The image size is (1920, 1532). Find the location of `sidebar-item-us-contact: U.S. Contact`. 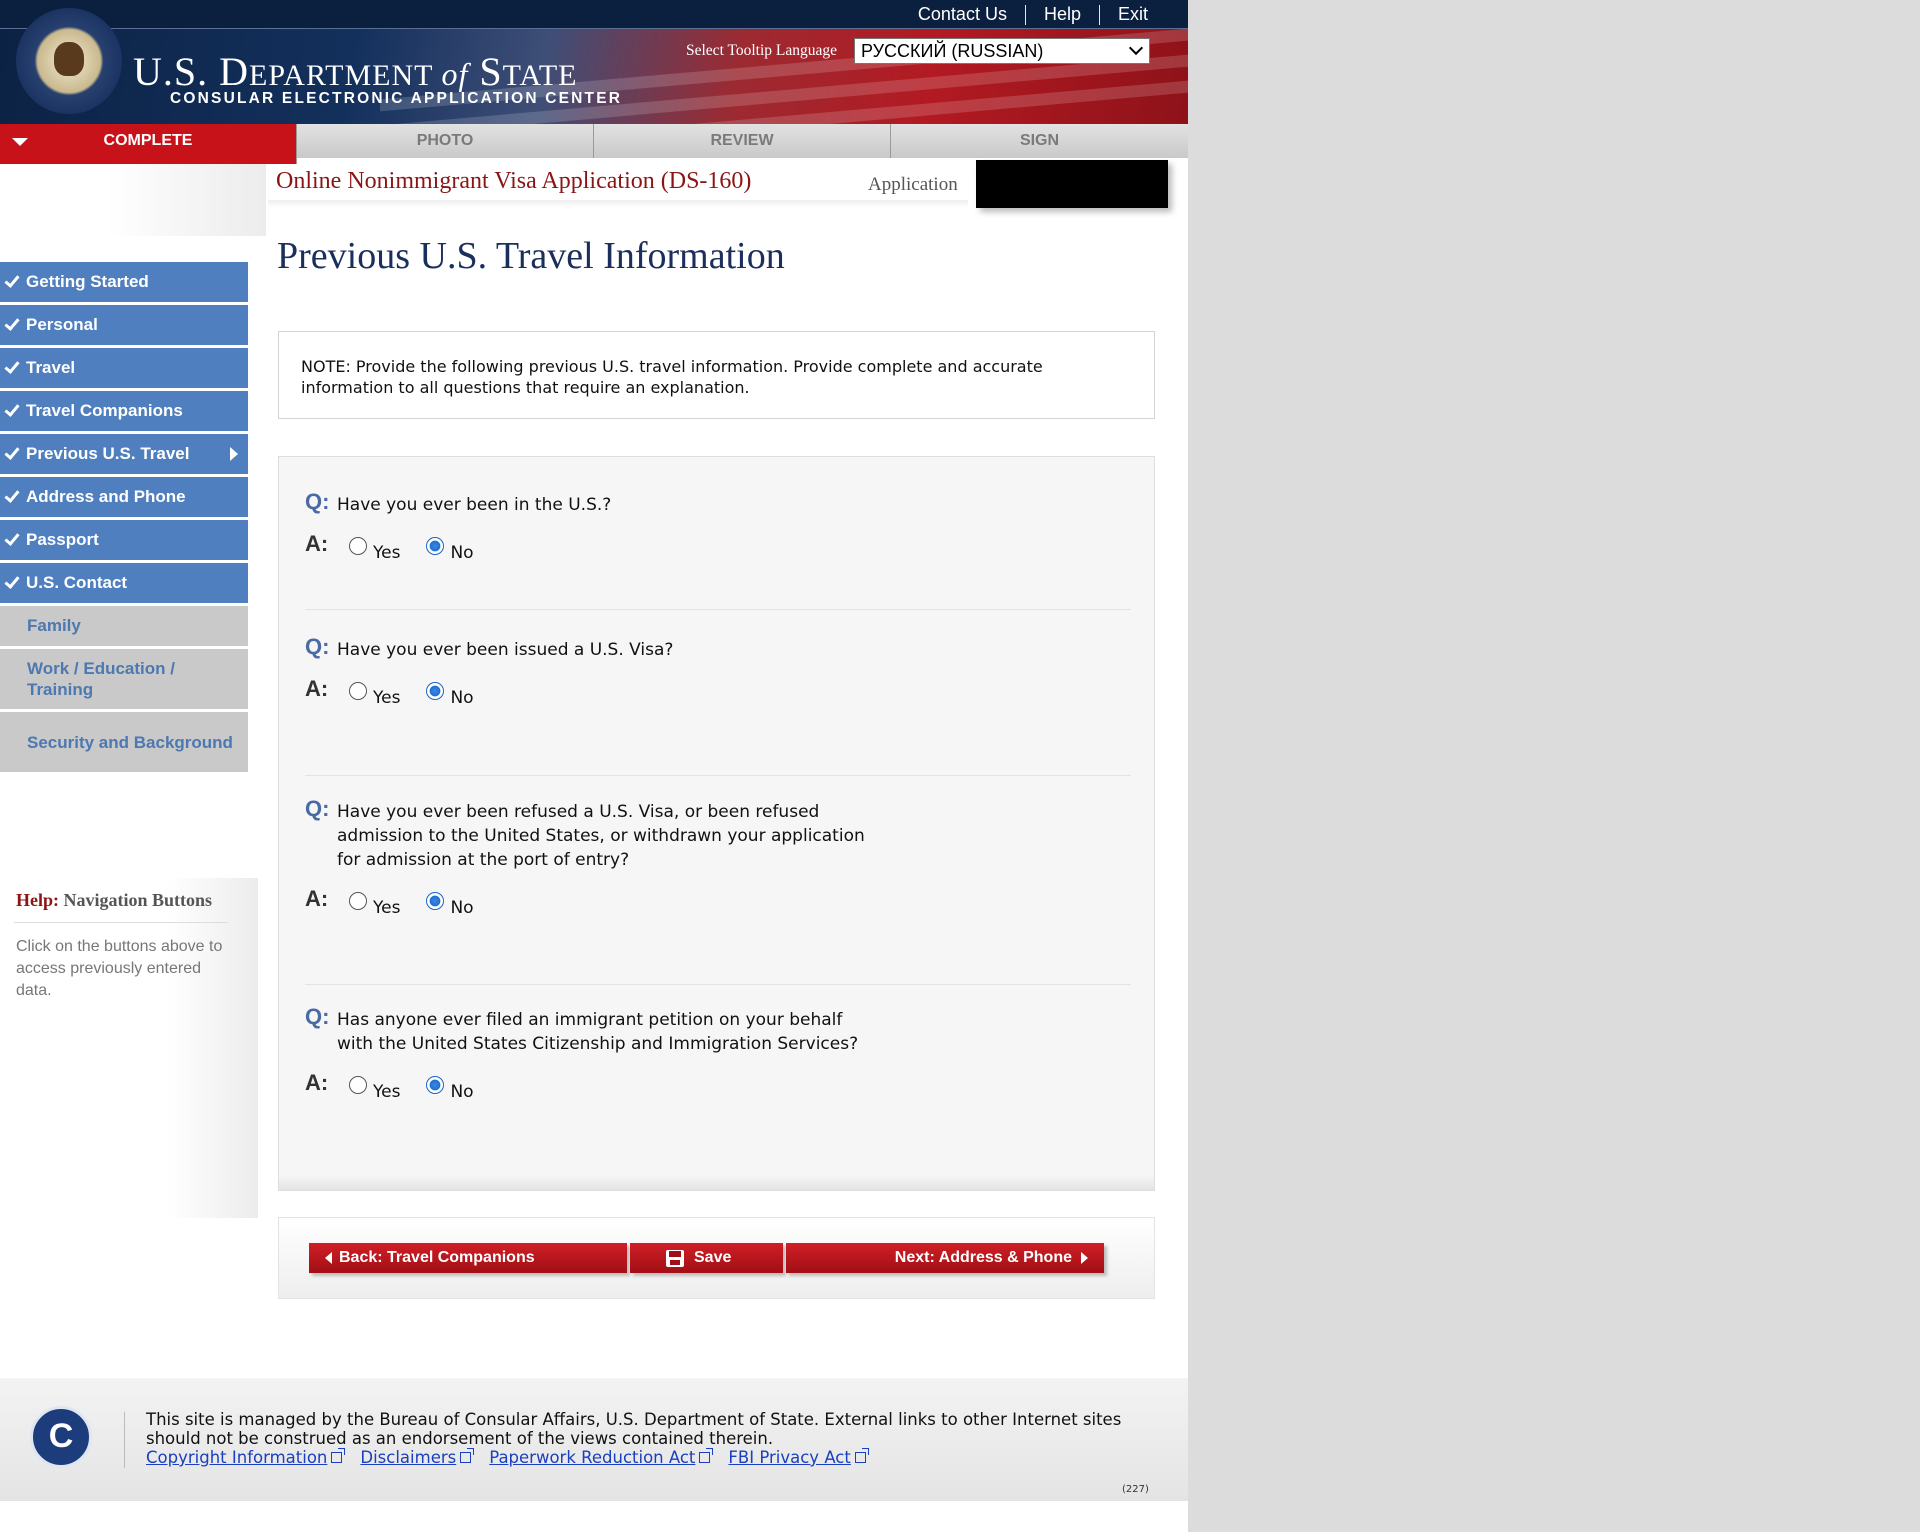

sidebar-item-us-contact: U.S. Contact is located at coordinates (124, 583).